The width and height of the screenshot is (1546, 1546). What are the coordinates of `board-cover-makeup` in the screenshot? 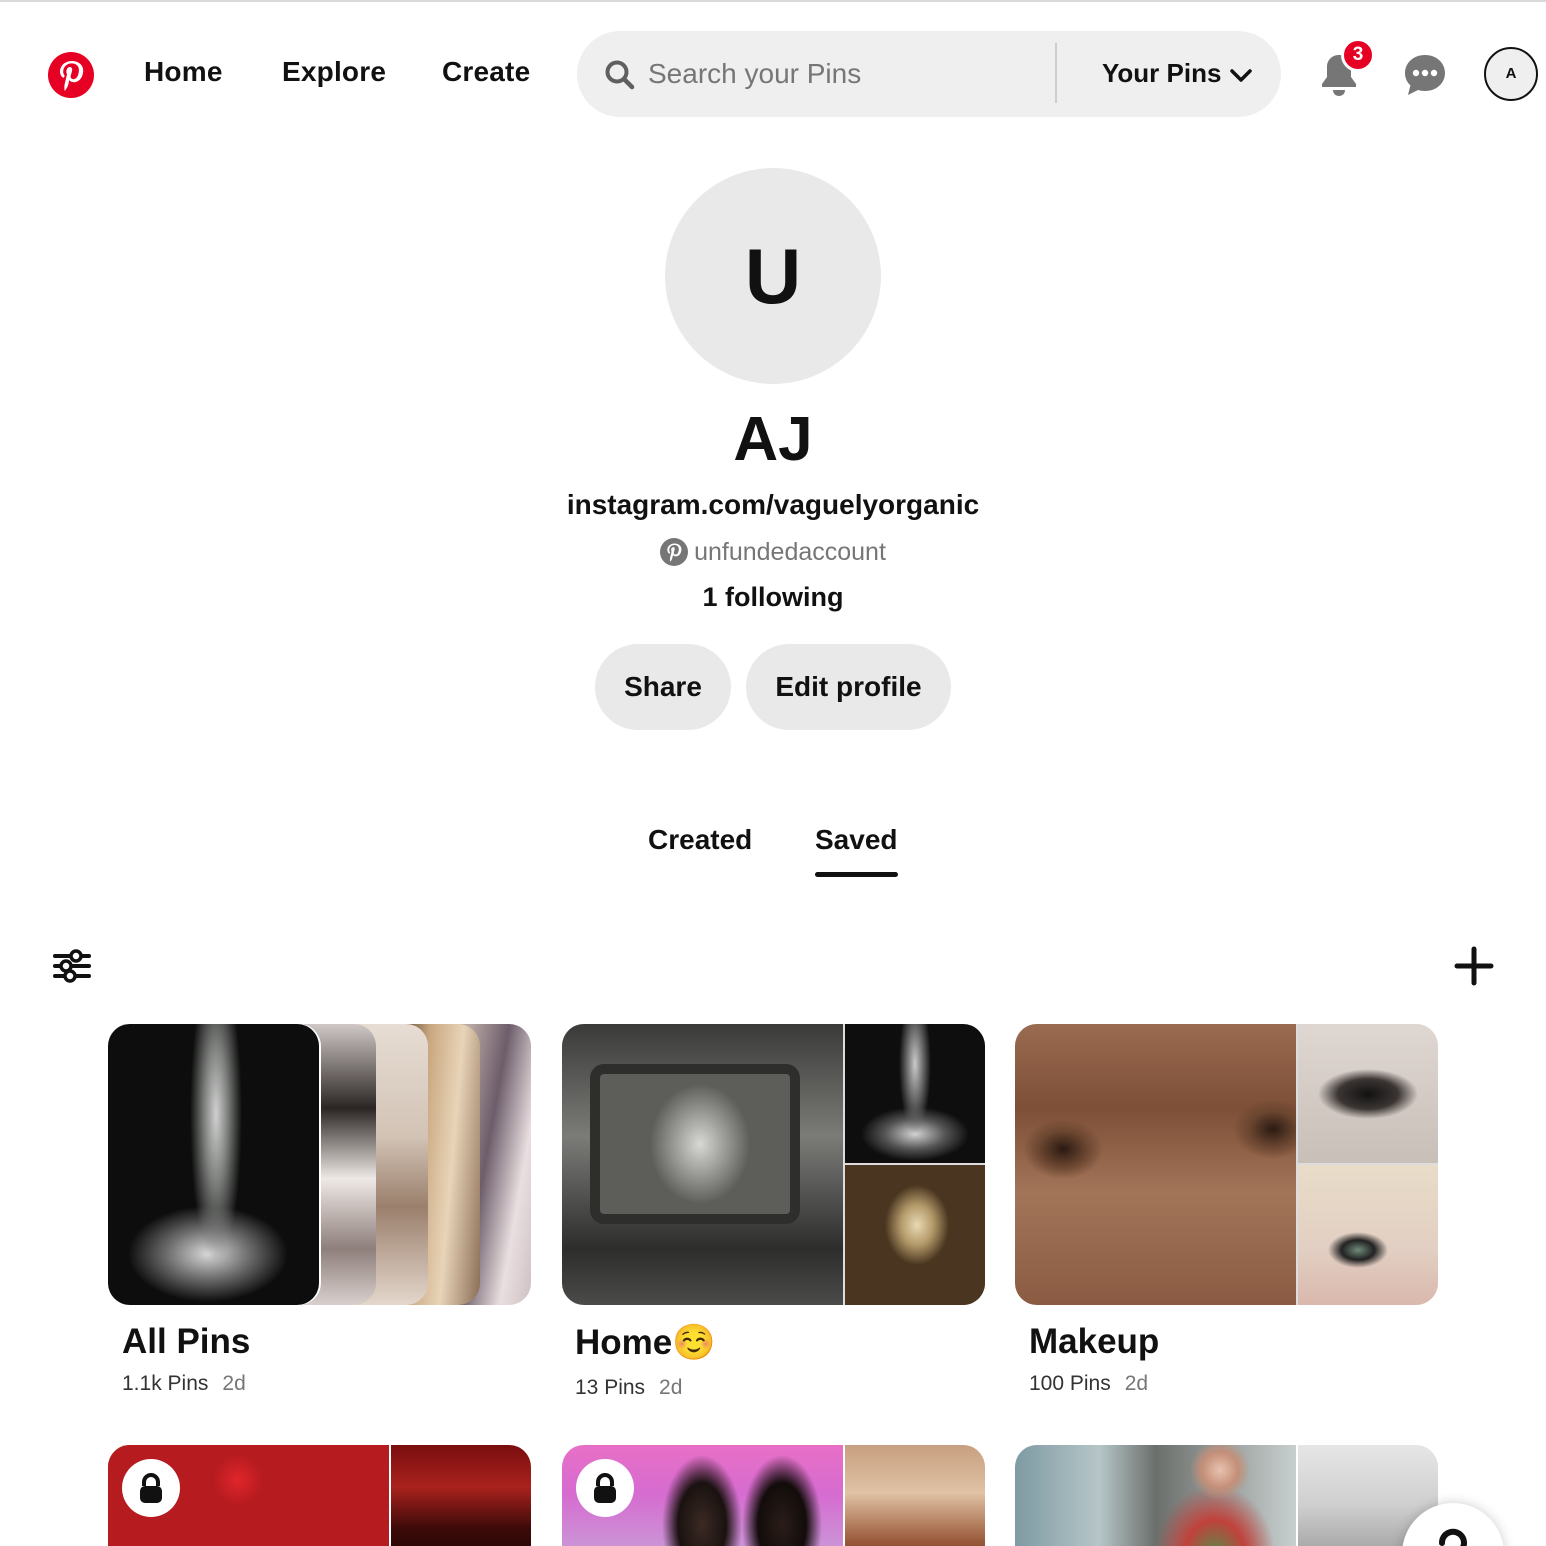 It's located at (1226, 1164).